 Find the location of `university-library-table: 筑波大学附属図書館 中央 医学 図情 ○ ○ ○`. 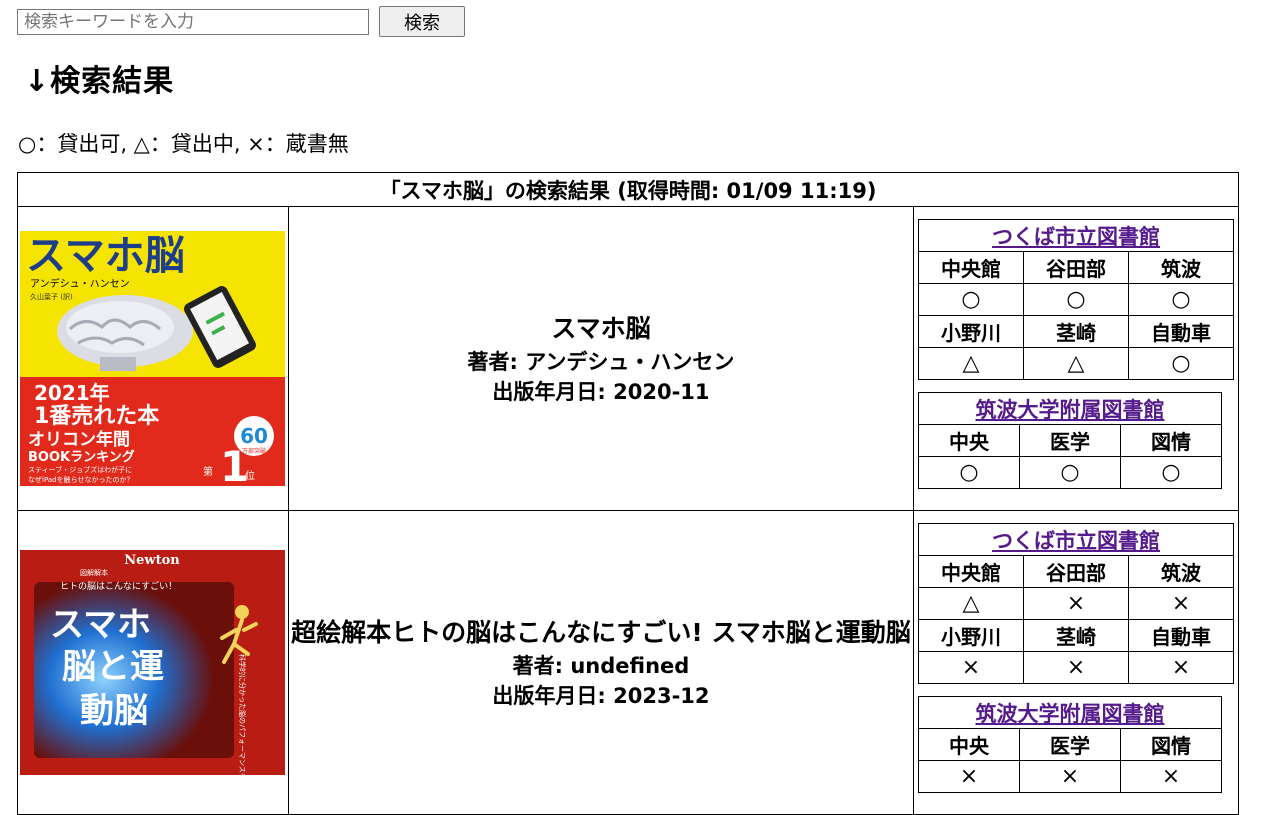

university-library-table: 筑波大学附属図書館 中央 医学 図情 ○ ○ ○ is located at coordinates (1069, 440).